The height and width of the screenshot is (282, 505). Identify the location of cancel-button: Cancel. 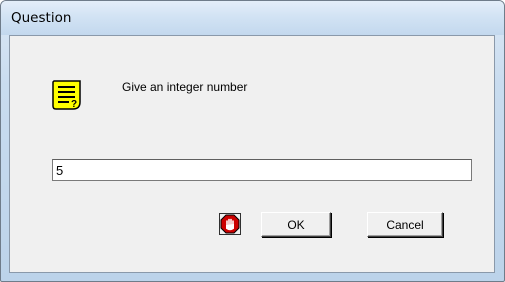
(405, 224).